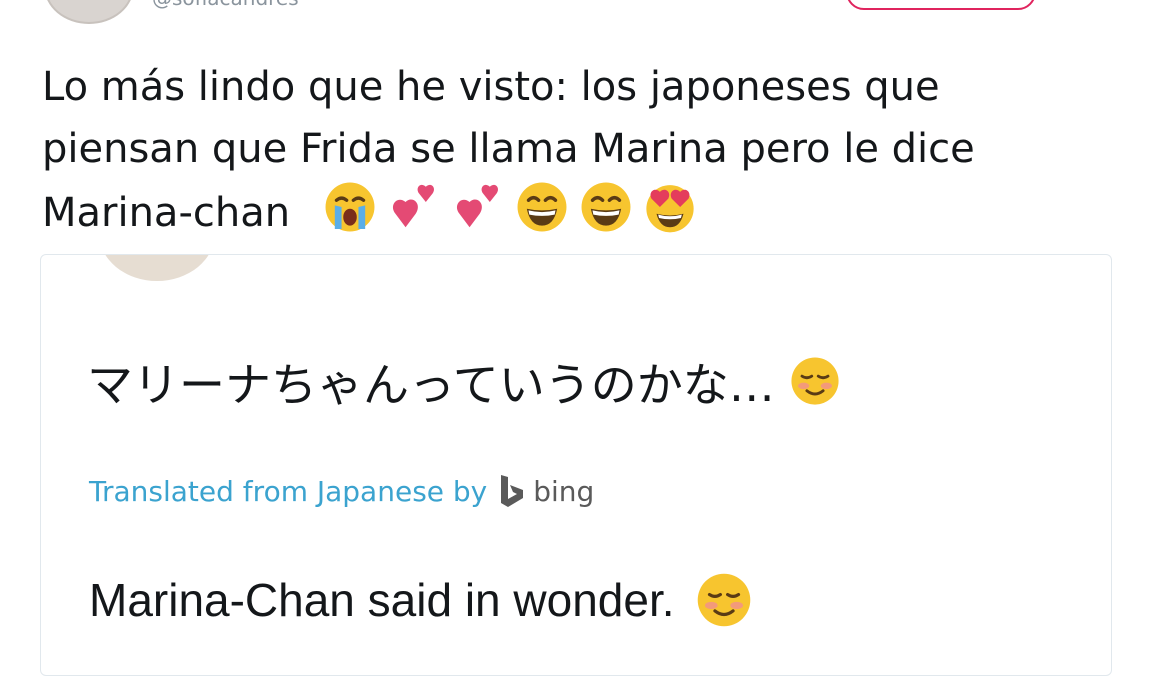 The image size is (1152, 676). I want to click on author-handle: @sofiacandres, so click(225, 5).